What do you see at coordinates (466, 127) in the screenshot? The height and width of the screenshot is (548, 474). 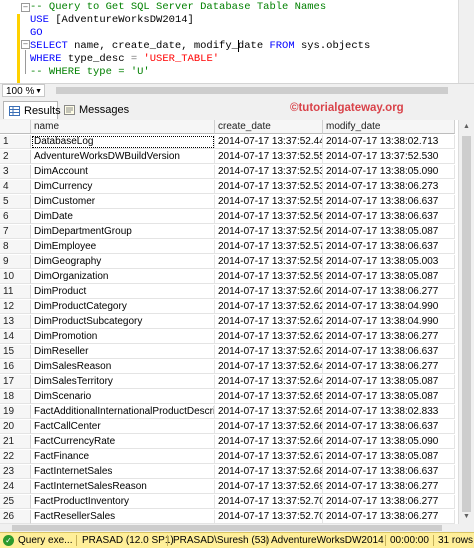 I see `scroll-up-icon: ▲` at bounding box center [466, 127].